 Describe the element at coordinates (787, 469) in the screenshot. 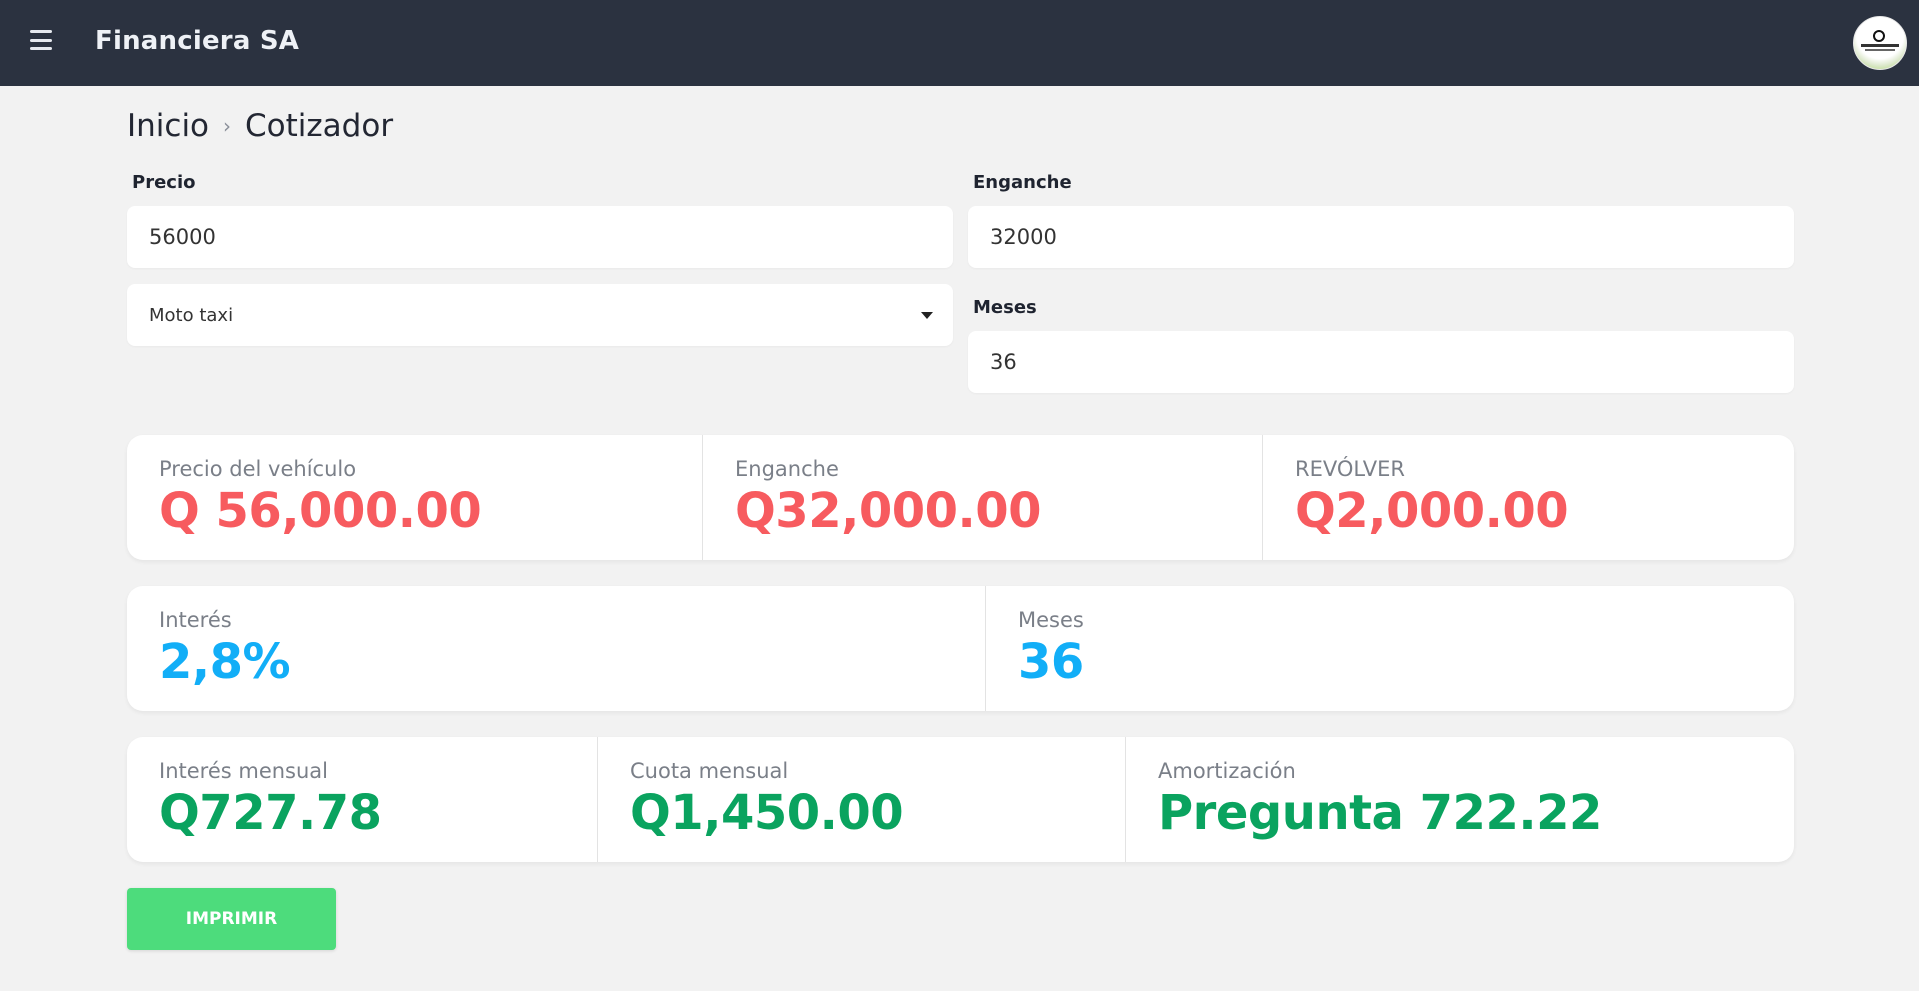

I see `summary-enganche-label: Enganche` at that location.